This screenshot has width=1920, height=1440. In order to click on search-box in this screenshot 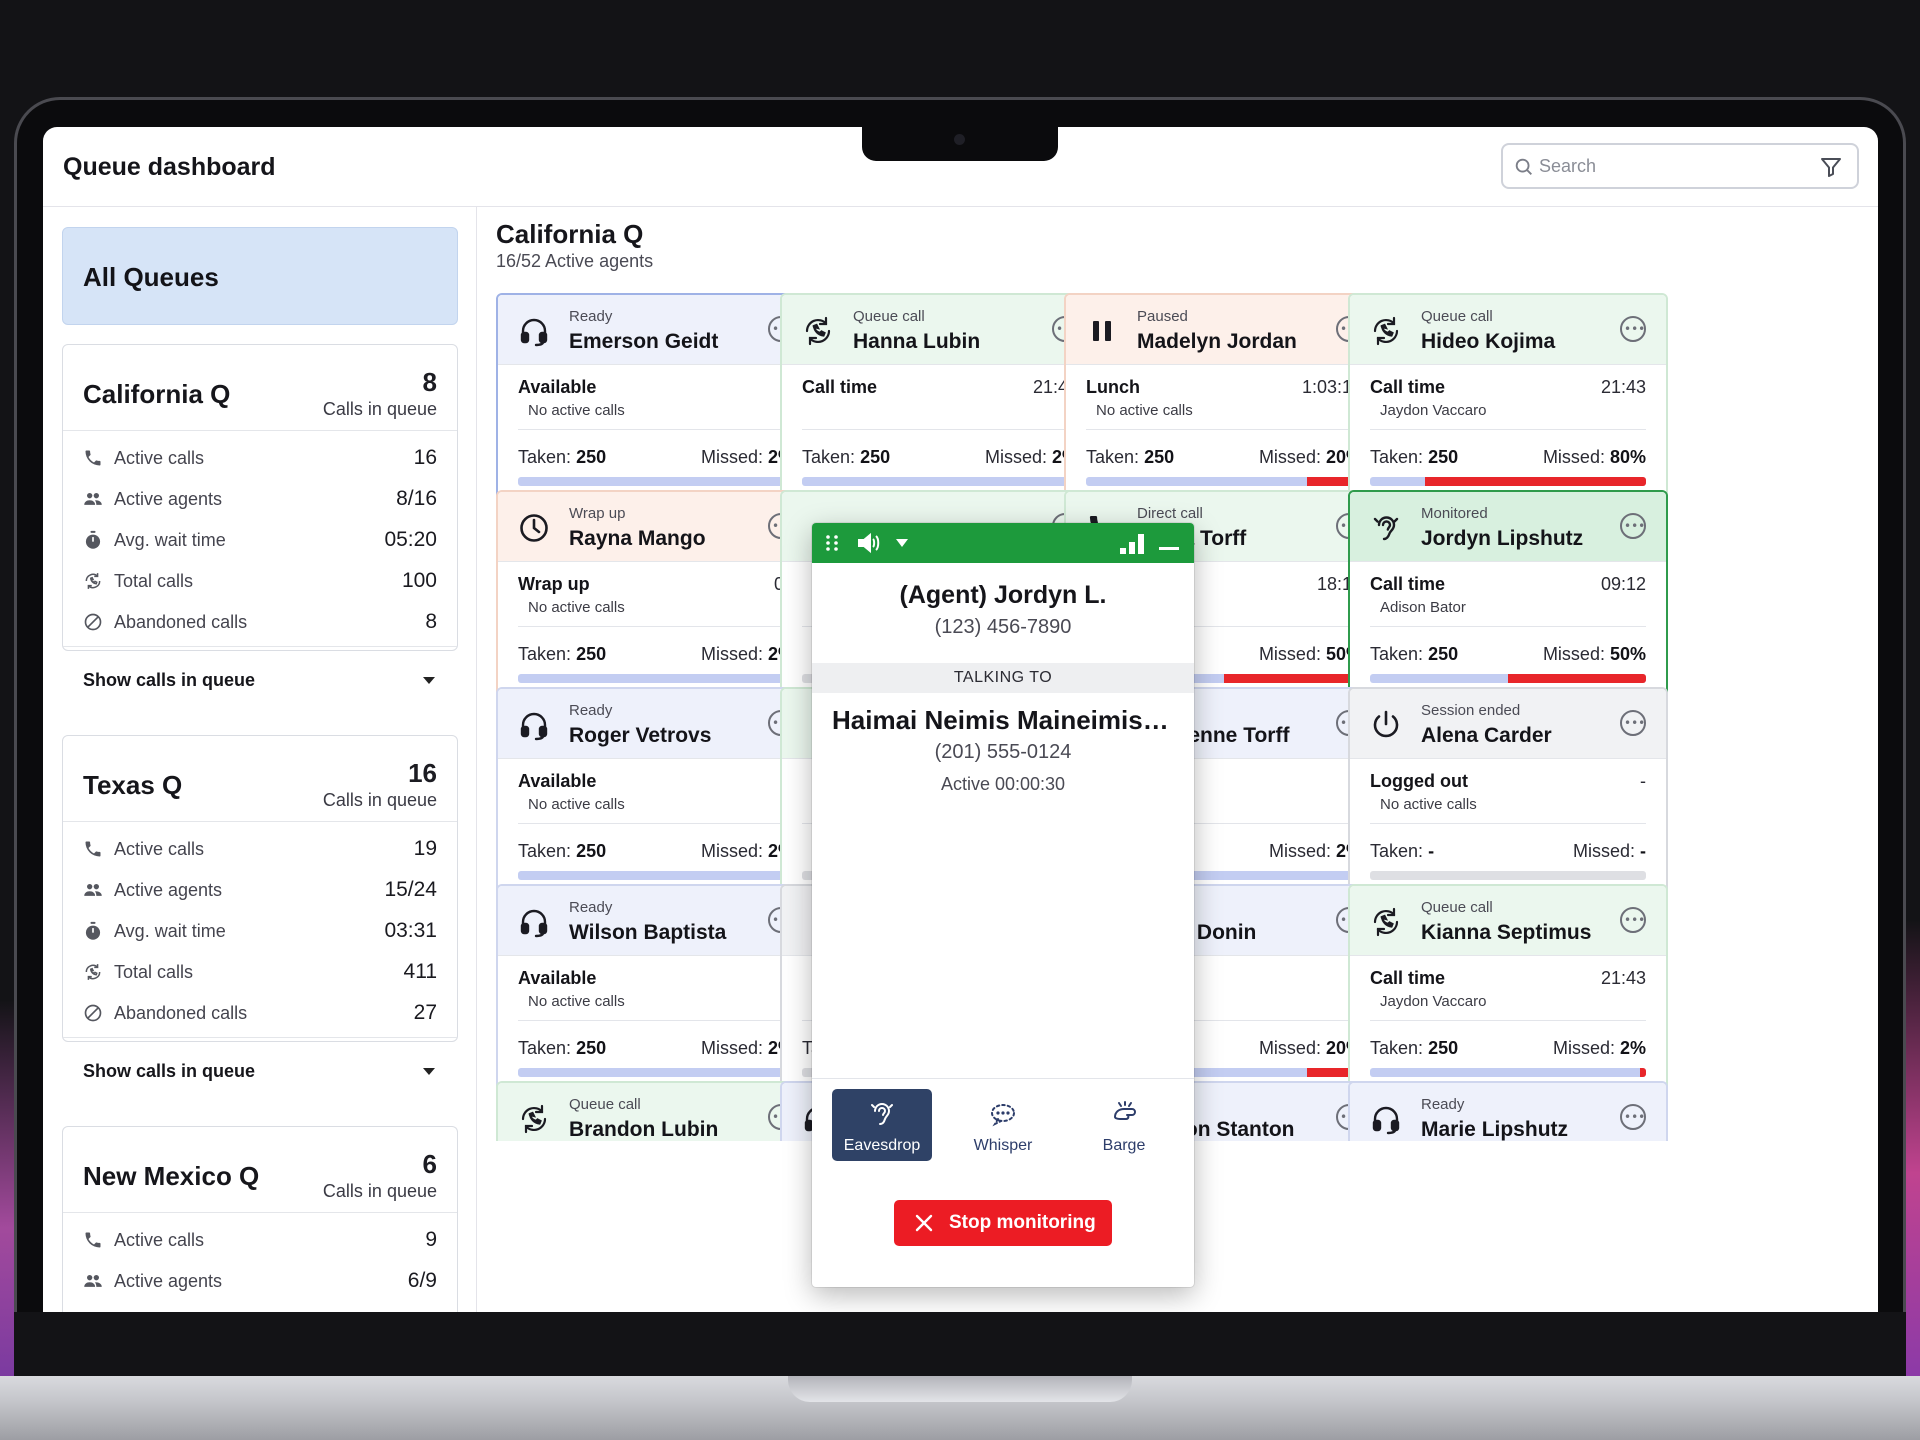, I will do `click(1680, 166)`.